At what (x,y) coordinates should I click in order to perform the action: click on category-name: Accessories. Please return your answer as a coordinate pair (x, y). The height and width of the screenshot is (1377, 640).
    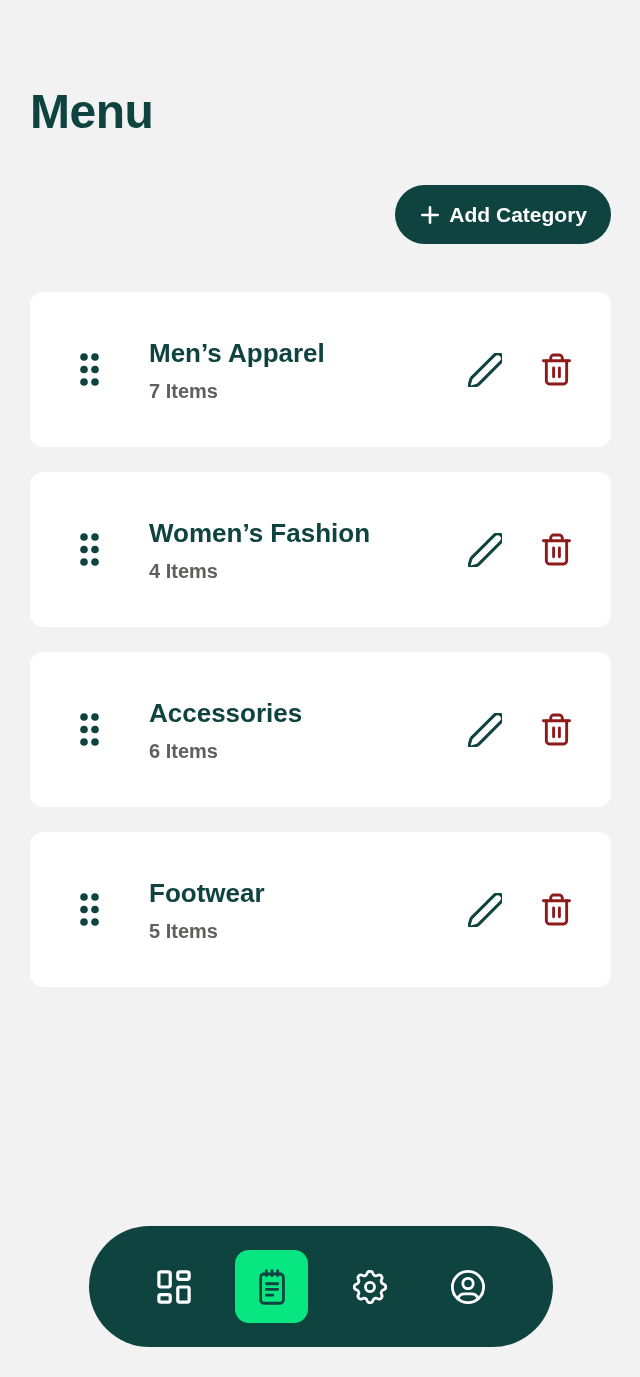
    Looking at the image, I should click on (226, 712).